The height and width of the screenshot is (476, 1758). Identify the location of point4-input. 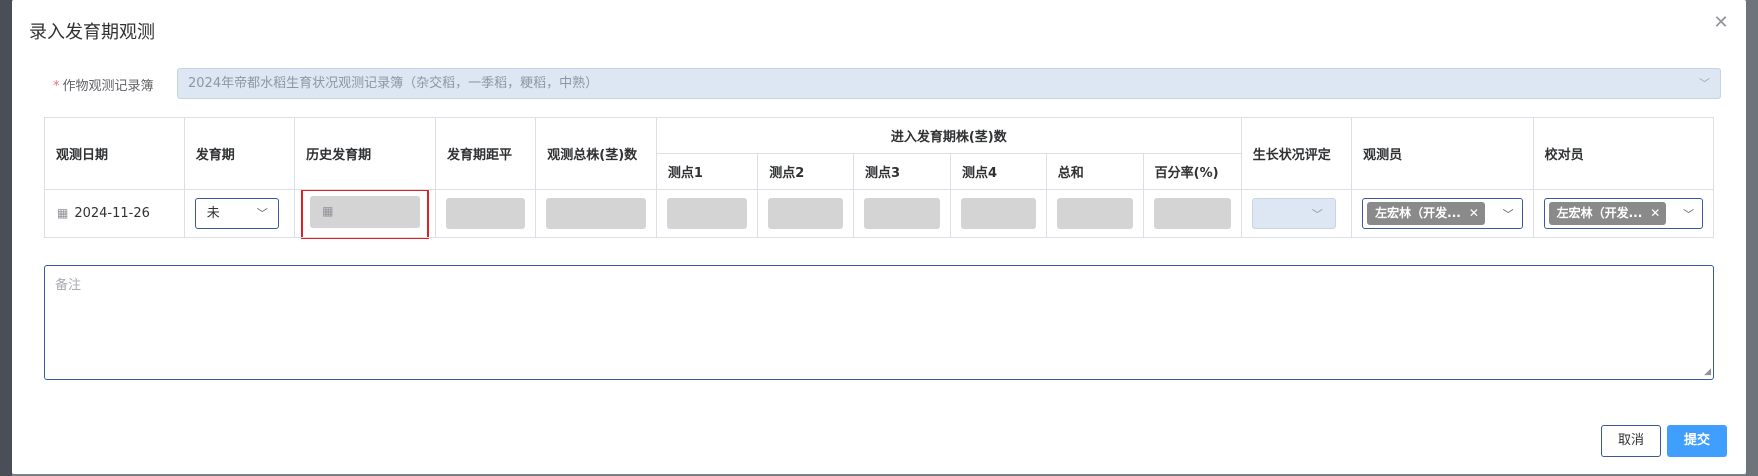
(998, 213).